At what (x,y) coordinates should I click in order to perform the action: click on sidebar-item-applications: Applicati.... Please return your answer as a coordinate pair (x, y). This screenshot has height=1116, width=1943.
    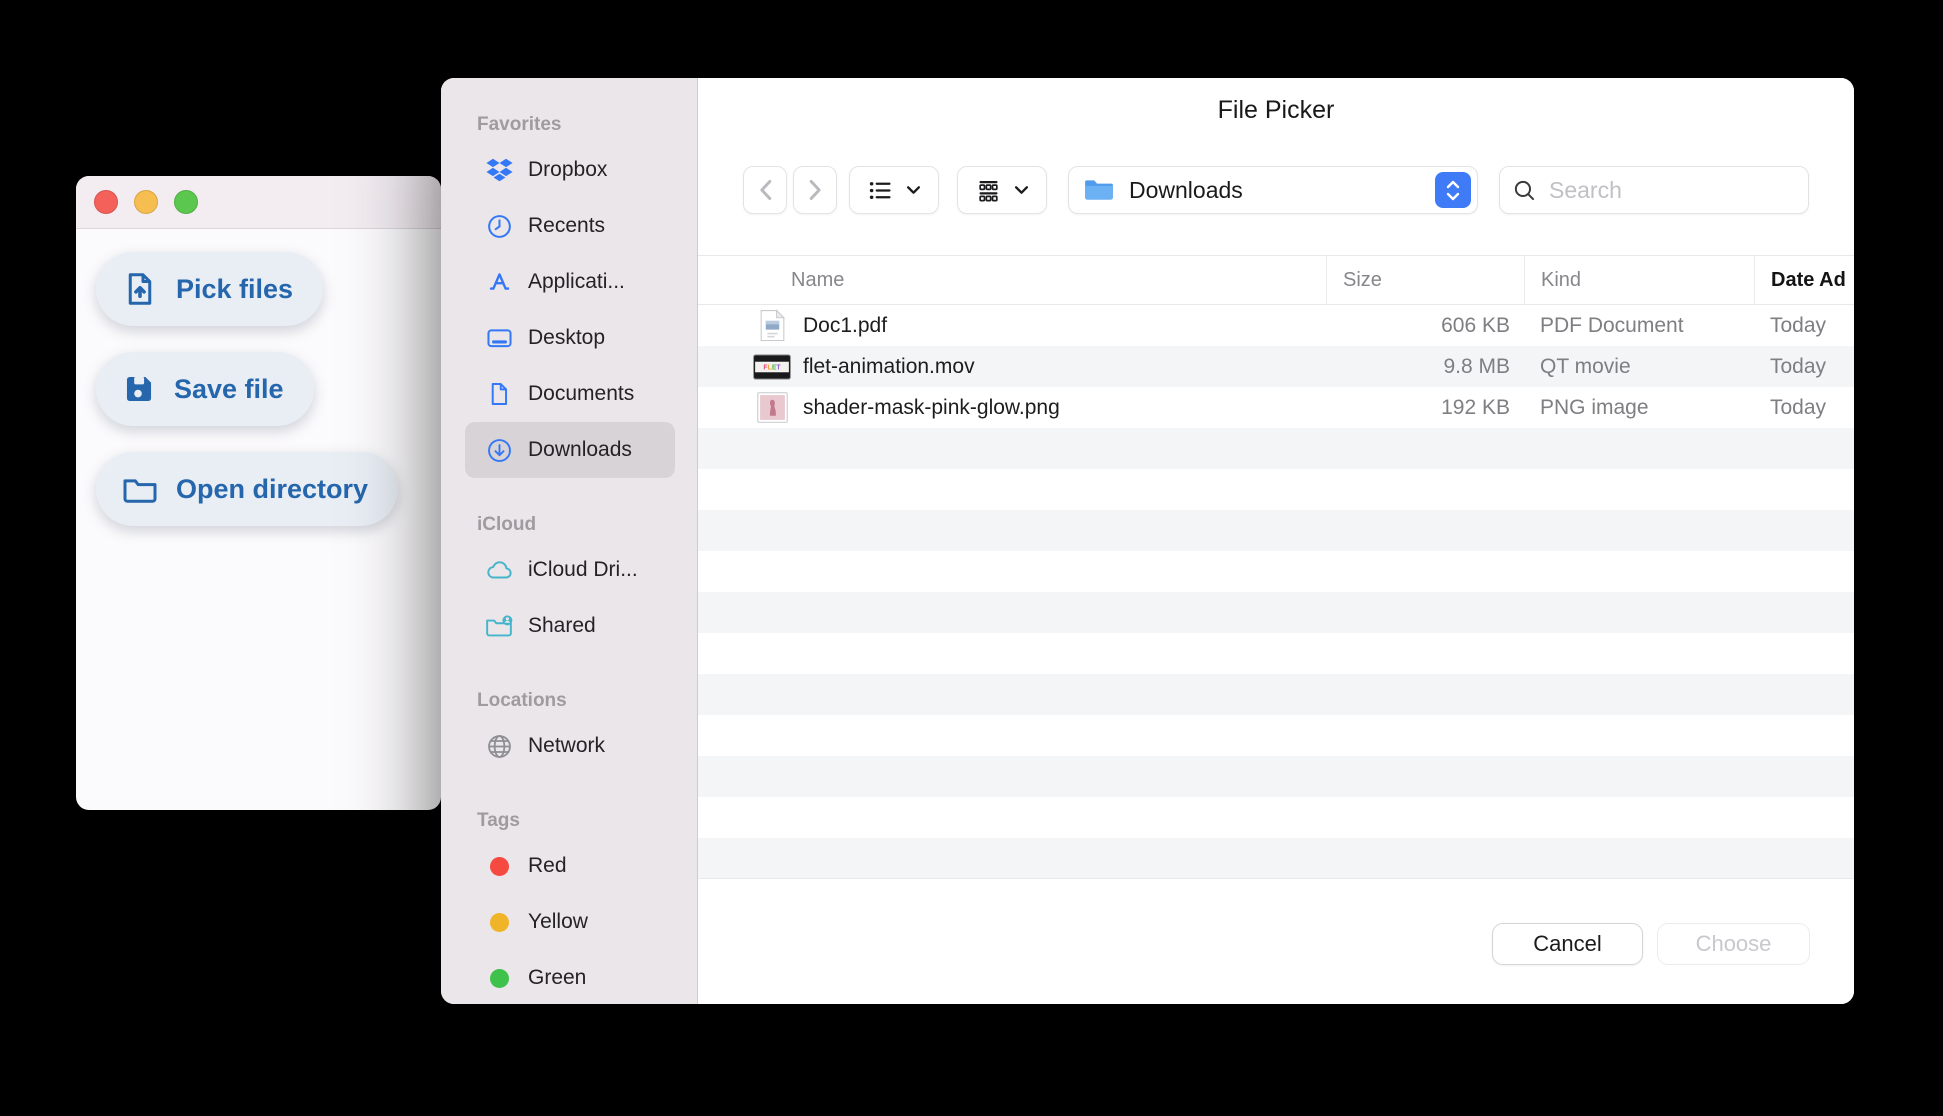
    Looking at the image, I should click on (570, 282).